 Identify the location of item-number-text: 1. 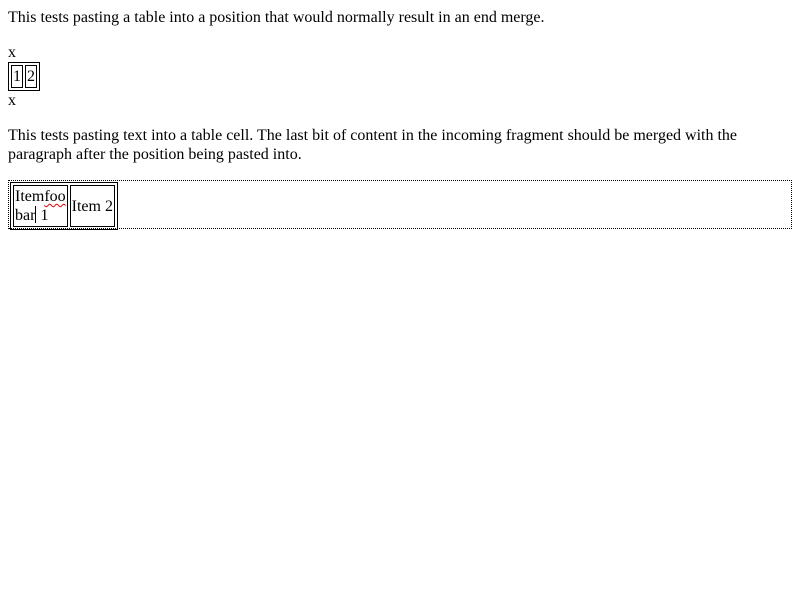
(44, 215).